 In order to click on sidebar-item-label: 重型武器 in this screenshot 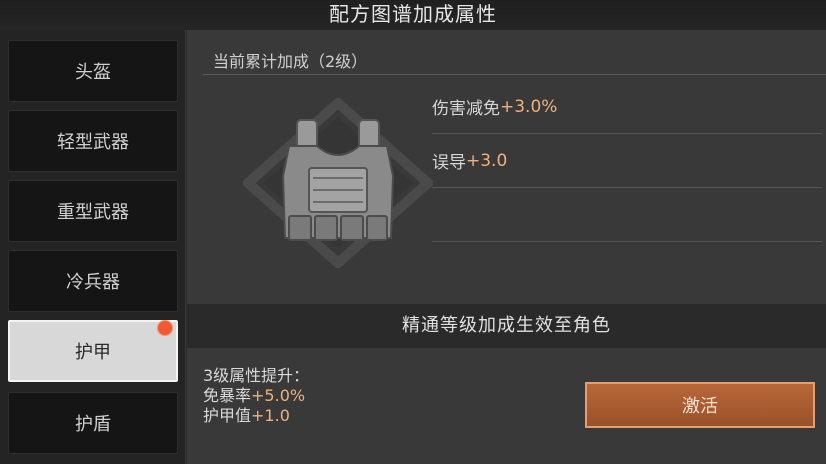, I will do `click(93, 212)`.